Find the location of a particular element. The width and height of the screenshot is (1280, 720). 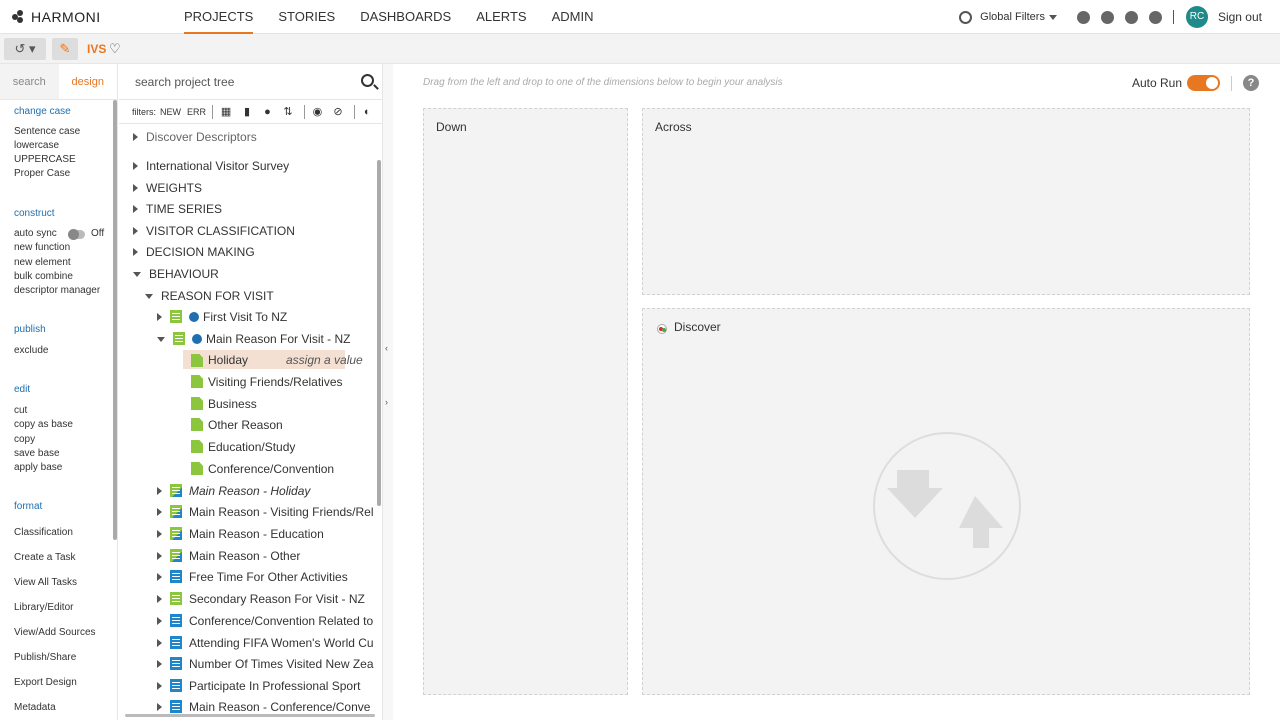

tree-node: Conference/Convention is located at coordinates (262, 468).